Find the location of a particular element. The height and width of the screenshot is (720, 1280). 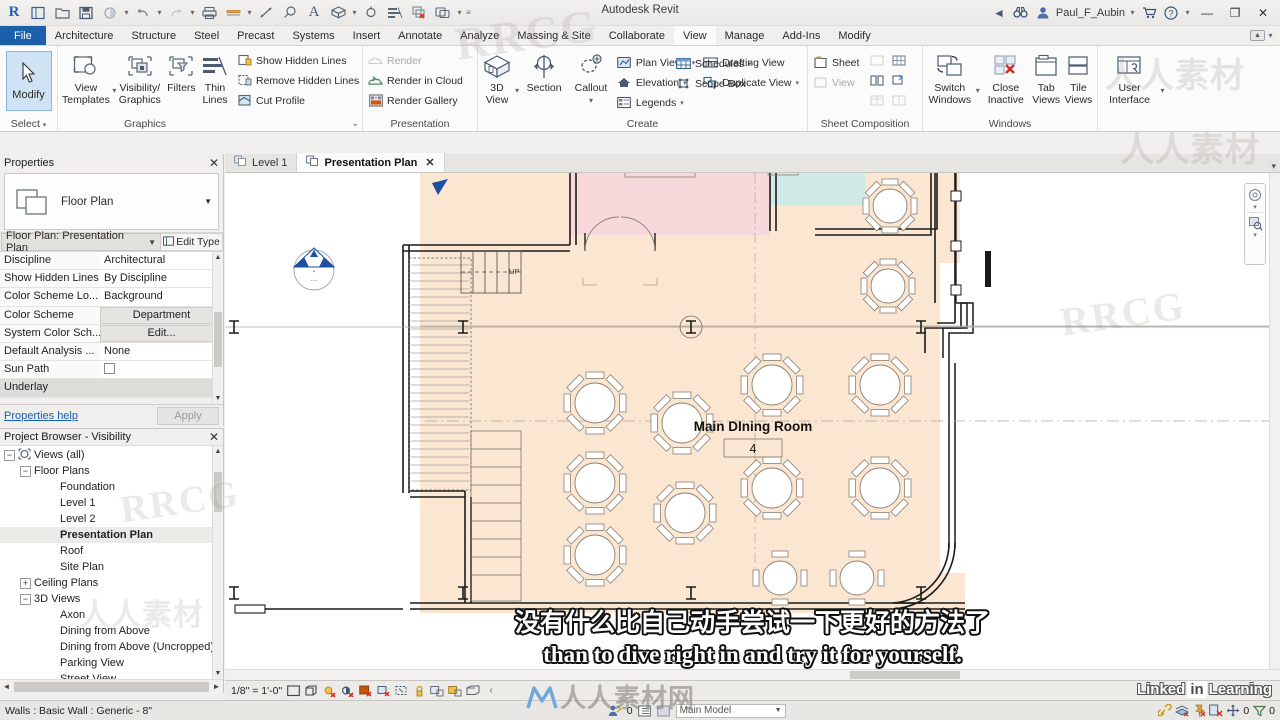

project-browser-vscrollbar: ▲ ▼ is located at coordinates (217, 562).